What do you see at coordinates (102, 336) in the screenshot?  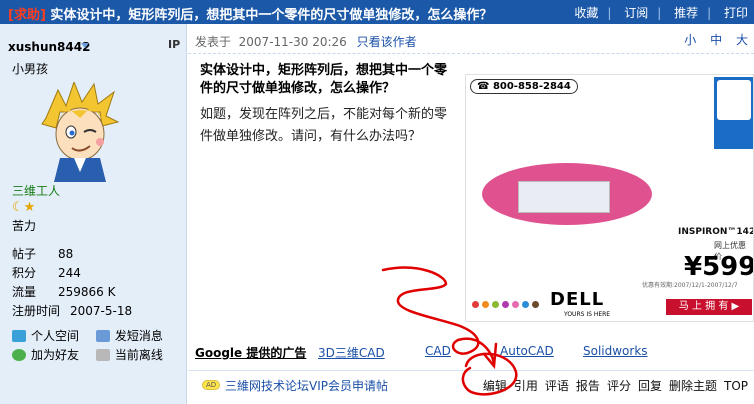 I see `mail-icon` at bounding box center [102, 336].